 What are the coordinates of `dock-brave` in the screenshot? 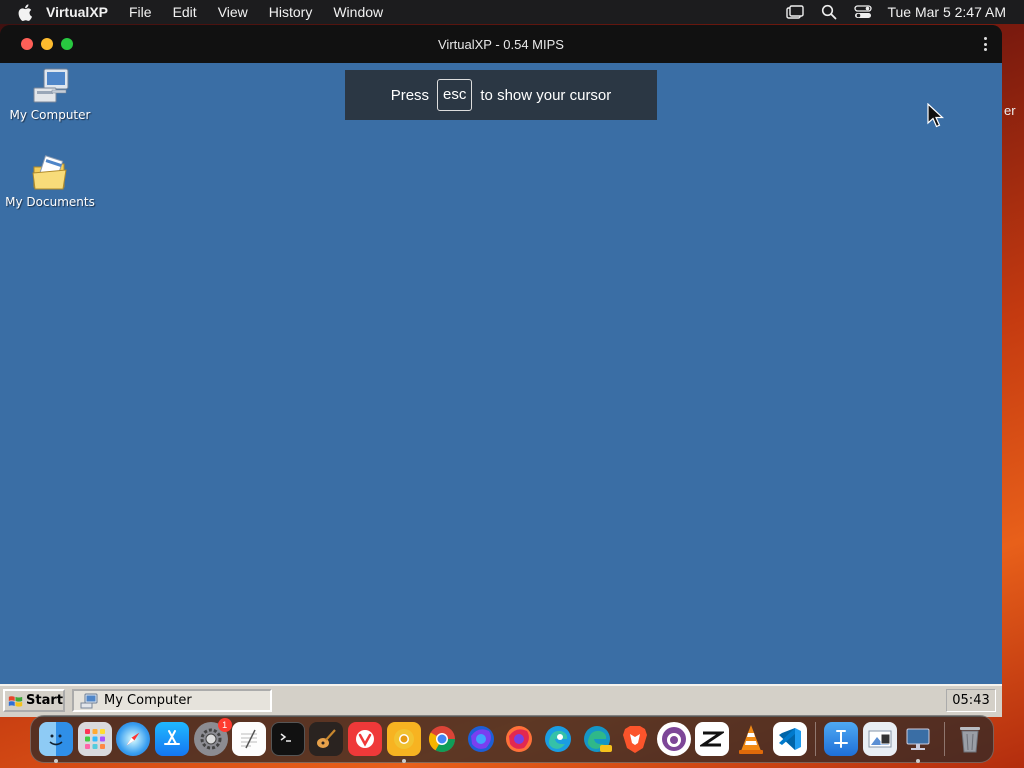 It's located at (635, 739).